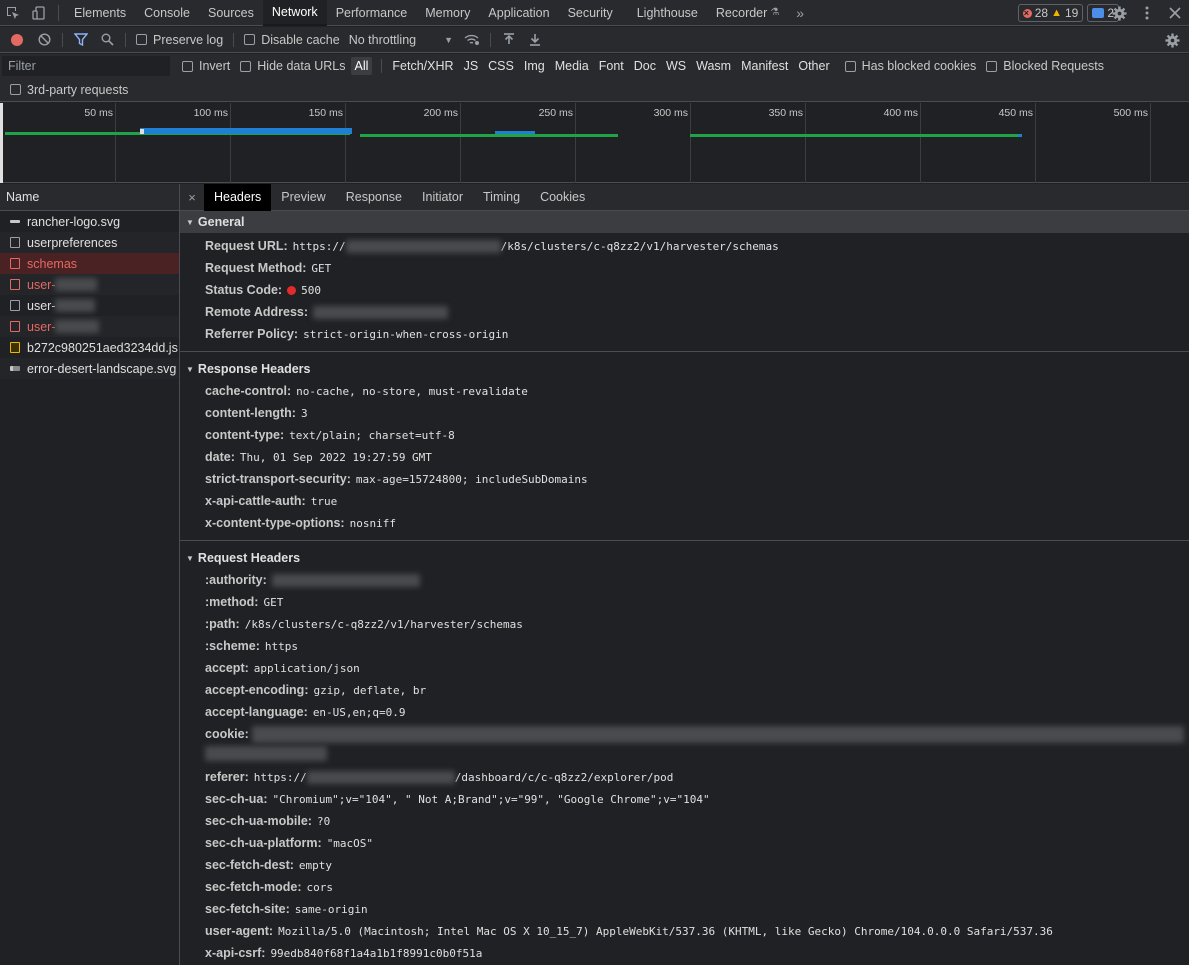  What do you see at coordinates (471, 479) in the screenshot?
I see `header-value: max-age=15724800; includeSubDomains` at bounding box center [471, 479].